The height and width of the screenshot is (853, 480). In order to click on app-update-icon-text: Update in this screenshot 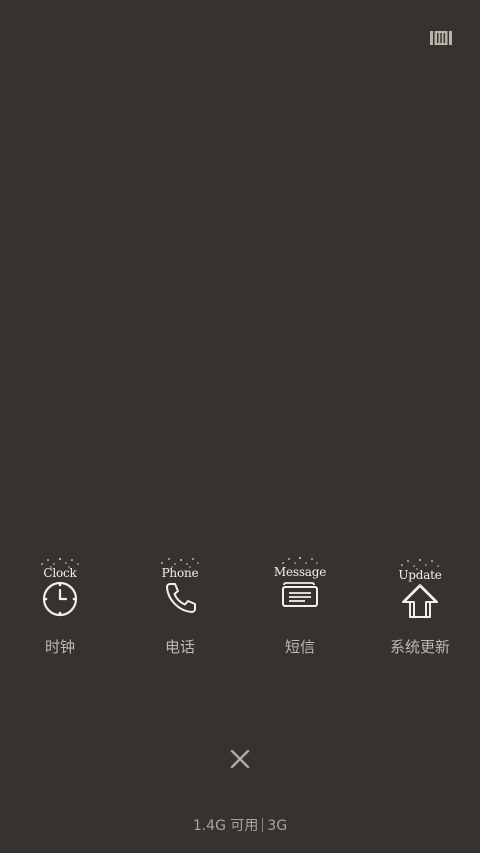, I will do `click(420, 575)`.